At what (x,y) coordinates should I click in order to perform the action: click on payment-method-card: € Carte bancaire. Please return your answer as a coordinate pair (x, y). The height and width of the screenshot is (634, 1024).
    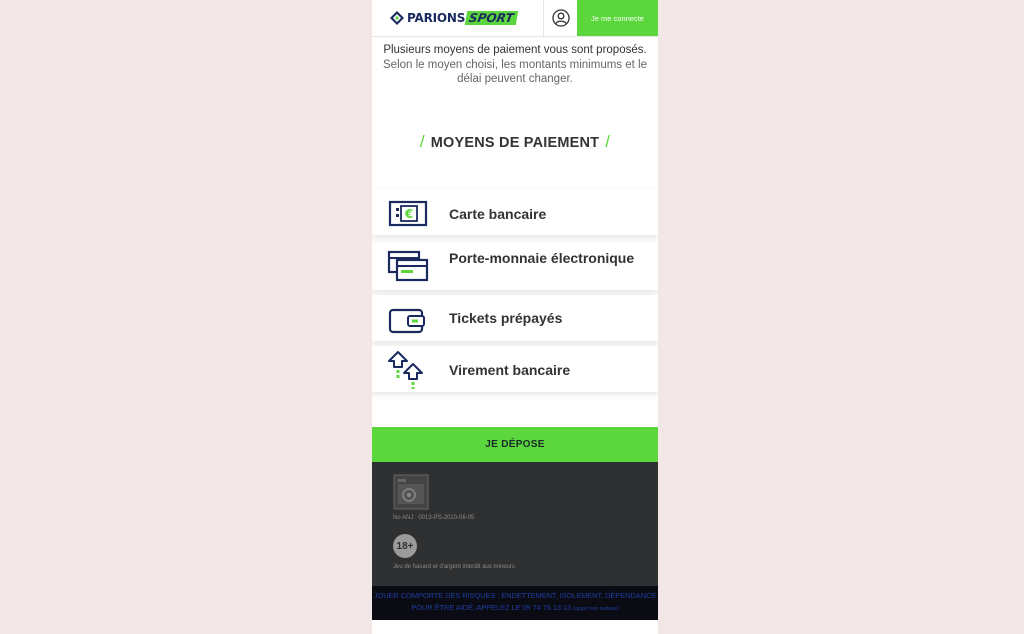
    Looking at the image, I should click on (515, 212).